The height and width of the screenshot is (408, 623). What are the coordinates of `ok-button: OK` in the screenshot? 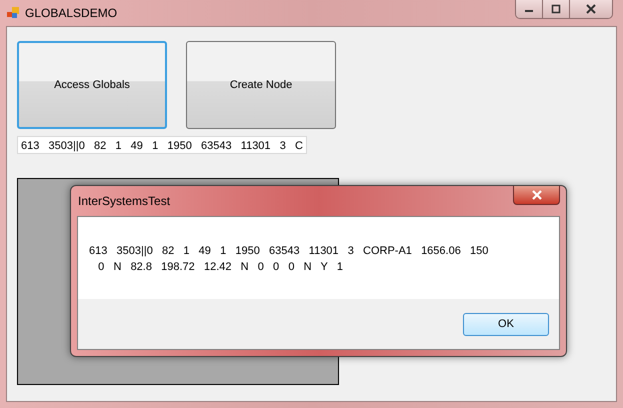 It's located at (506, 324).